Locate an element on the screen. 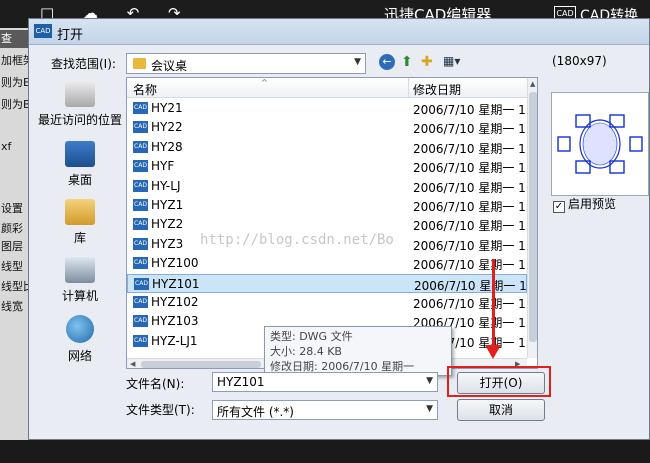 Image resolution: width=650 pixels, height=463 pixels. new-folder-icon: ✚ is located at coordinates (427, 62).